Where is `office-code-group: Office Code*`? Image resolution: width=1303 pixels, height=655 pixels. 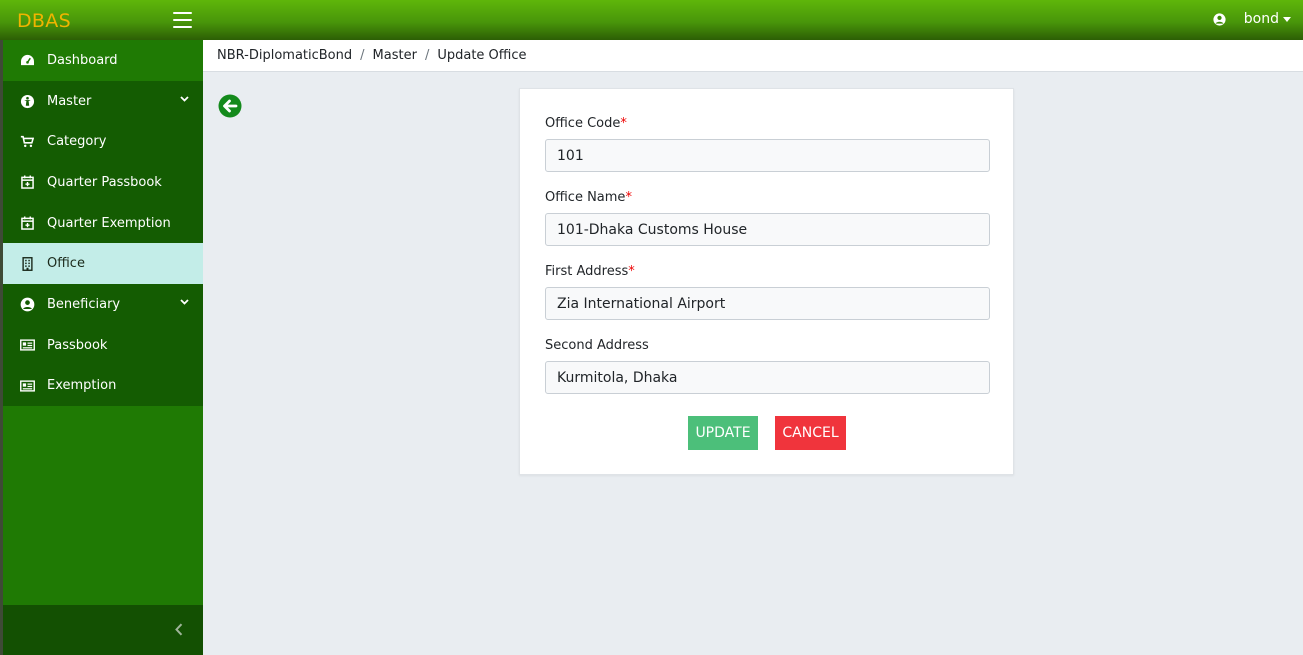 office-code-group: Office Code* is located at coordinates (767, 144).